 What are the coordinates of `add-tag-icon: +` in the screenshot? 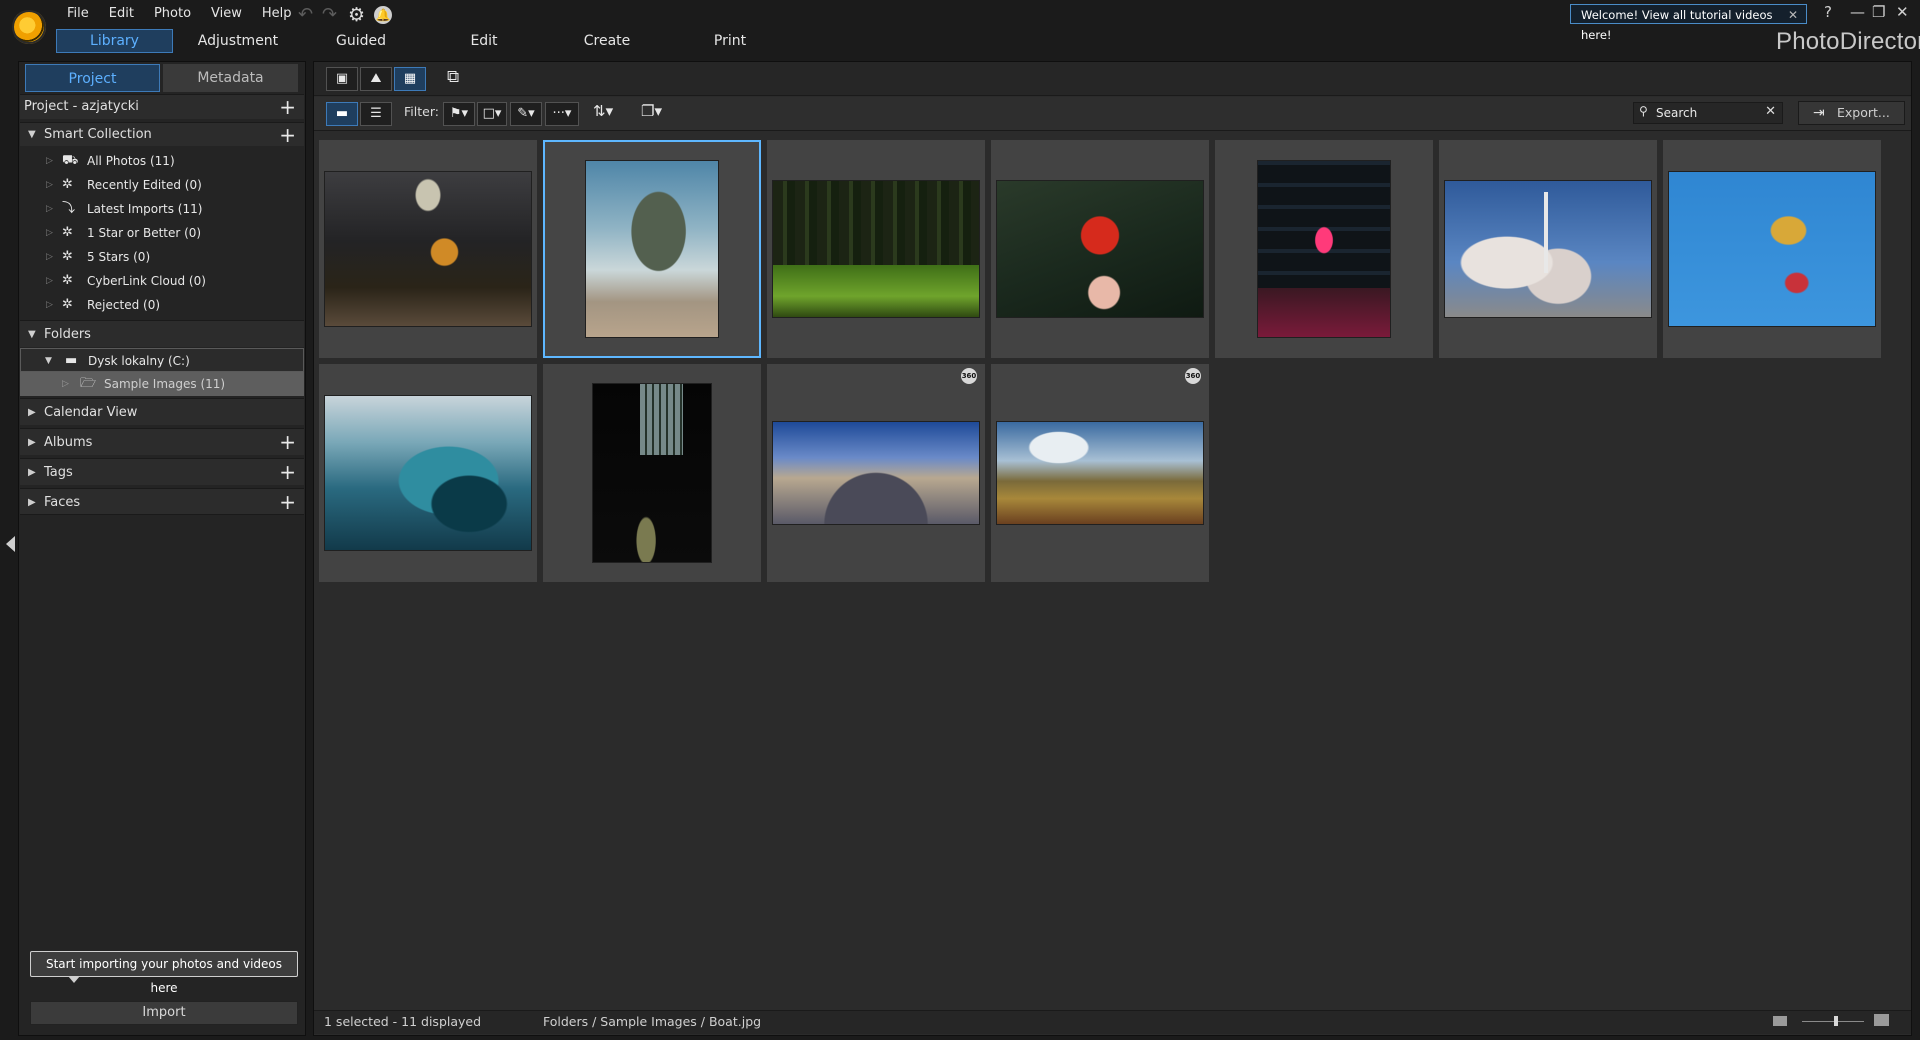 It's located at (287, 472).